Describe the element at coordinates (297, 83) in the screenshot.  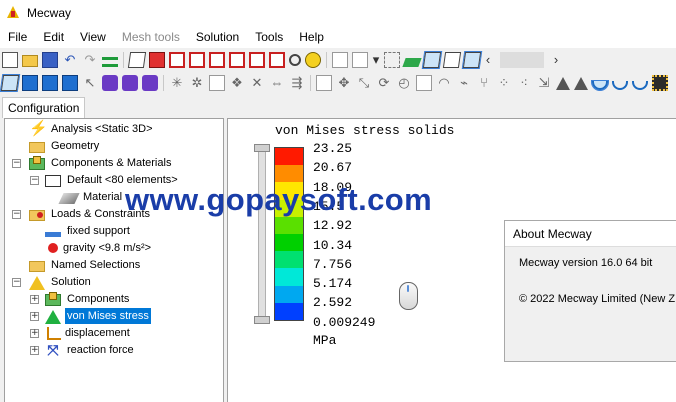
I see `extrude-icon: ⇶` at that location.